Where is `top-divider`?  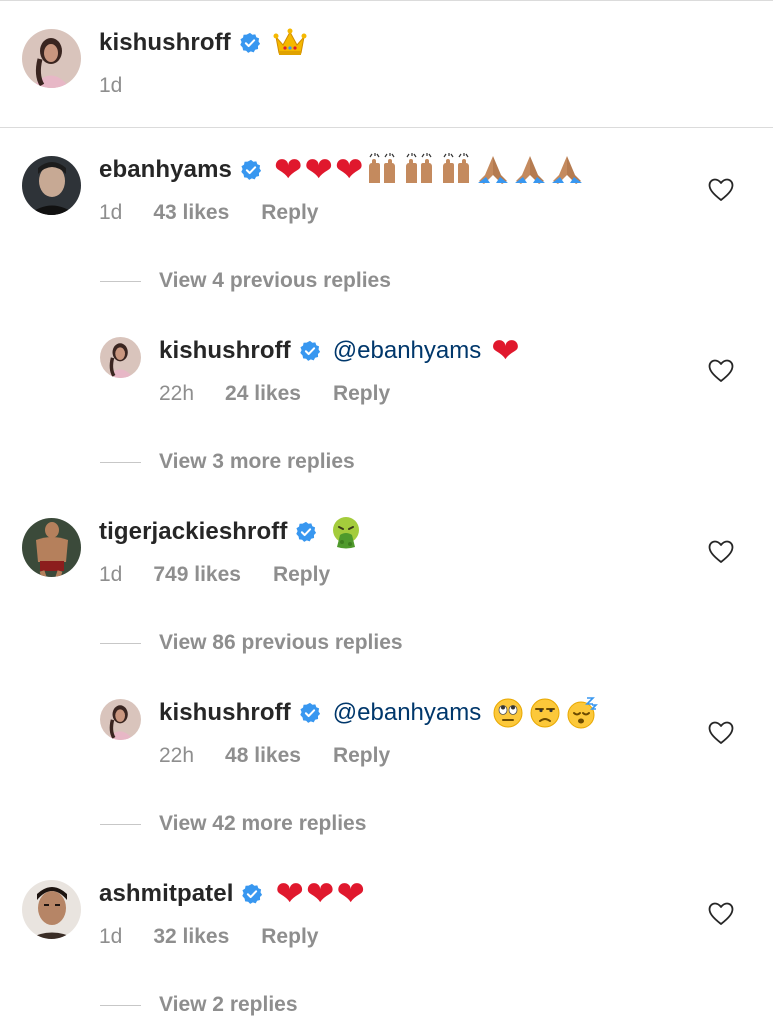
top-divider is located at coordinates (386, 0).